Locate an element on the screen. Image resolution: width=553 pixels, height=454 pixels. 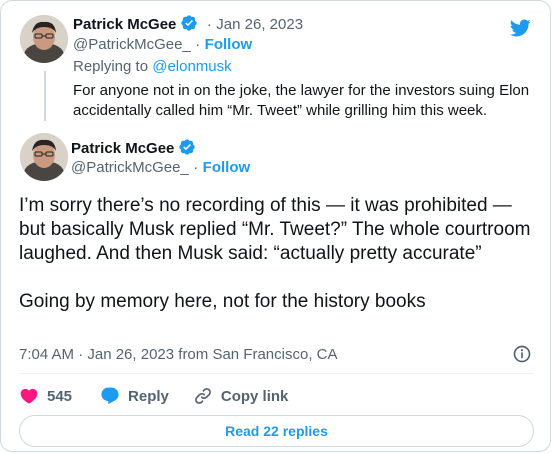
replying-to-line: Replying to @elonmusk is located at coordinates (152, 66).